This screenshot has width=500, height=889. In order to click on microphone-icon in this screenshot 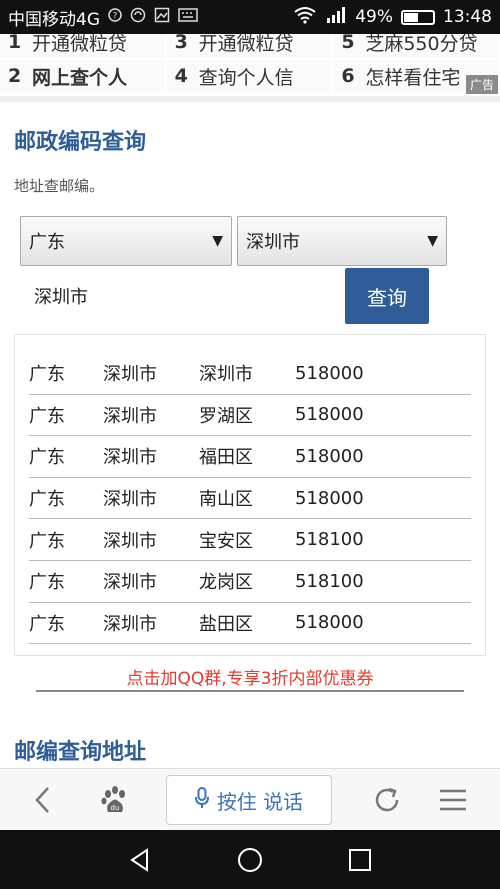, I will do `click(201, 800)`.